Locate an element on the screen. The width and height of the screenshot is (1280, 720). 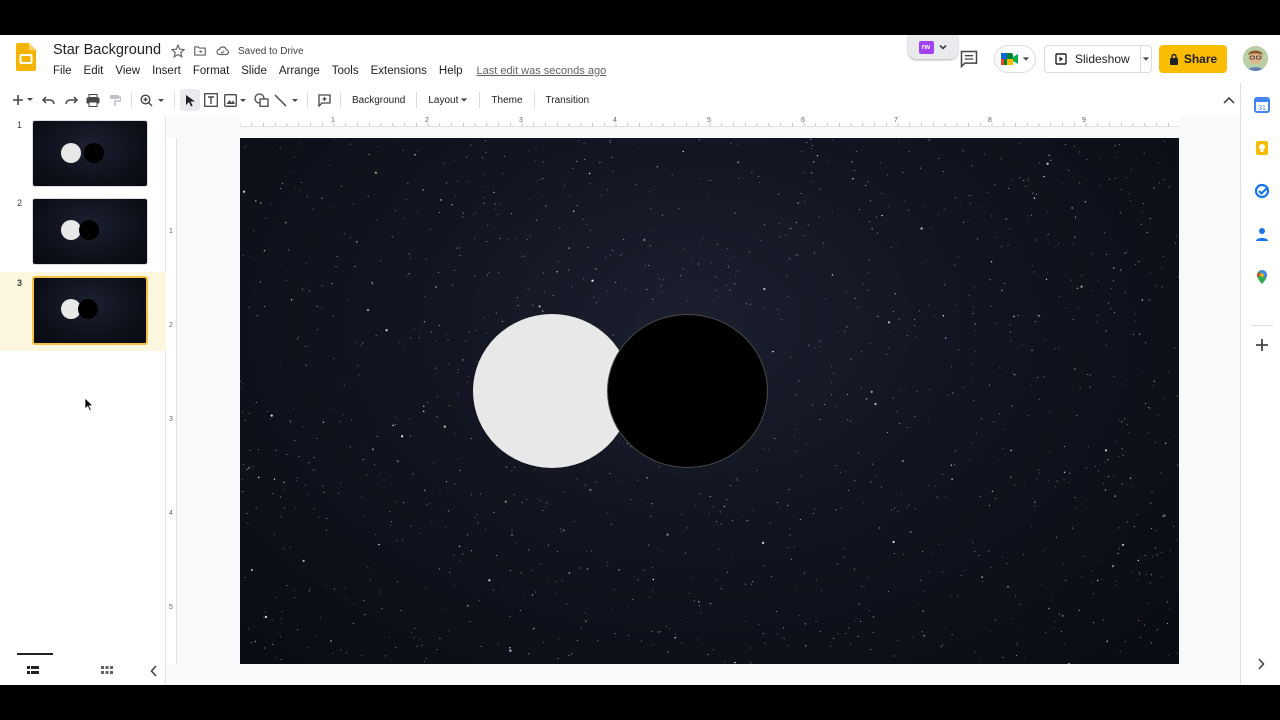
slide-thumbnail-row: 1 is located at coordinates (83, 156).